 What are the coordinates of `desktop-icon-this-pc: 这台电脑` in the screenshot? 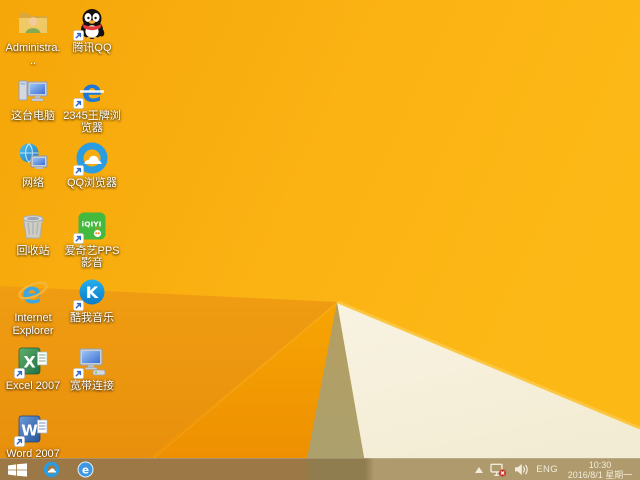 It's located at (33, 98).